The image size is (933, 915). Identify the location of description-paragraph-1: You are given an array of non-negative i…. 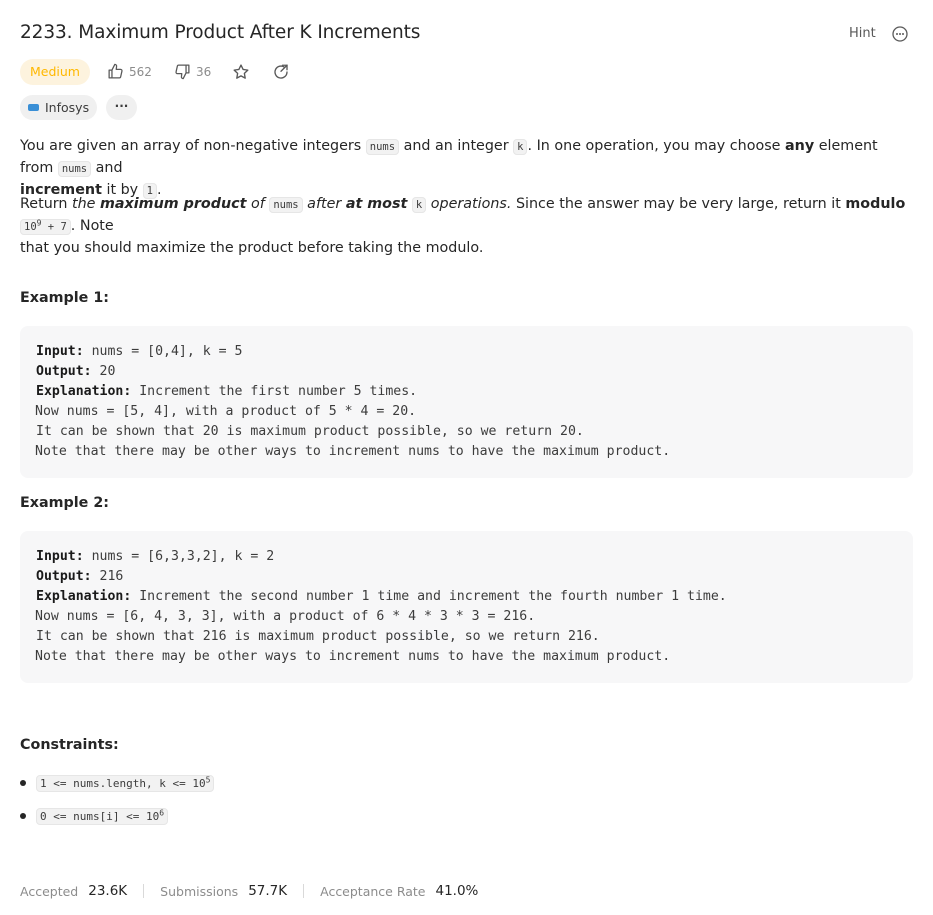
(449, 168).